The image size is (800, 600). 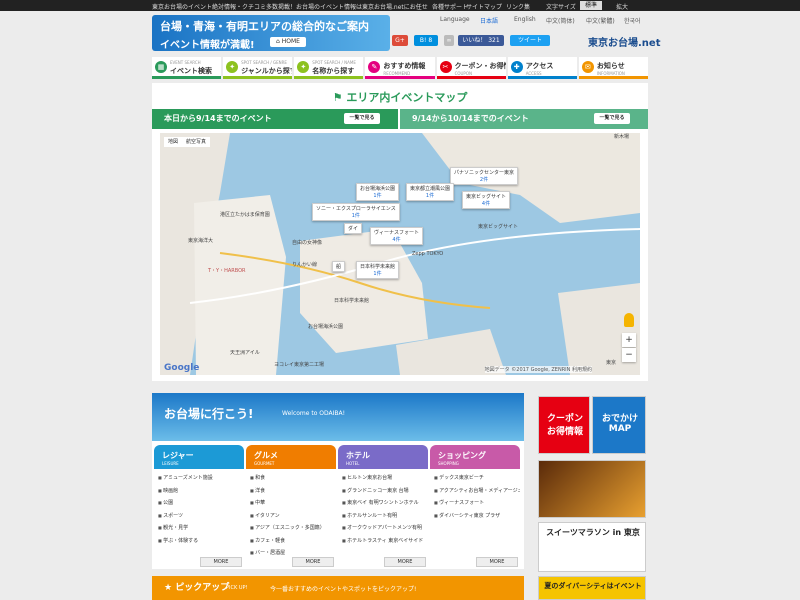 What do you see at coordinates (293, 503) in the screenshot?
I see `list-item: 中華` at bounding box center [293, 503].